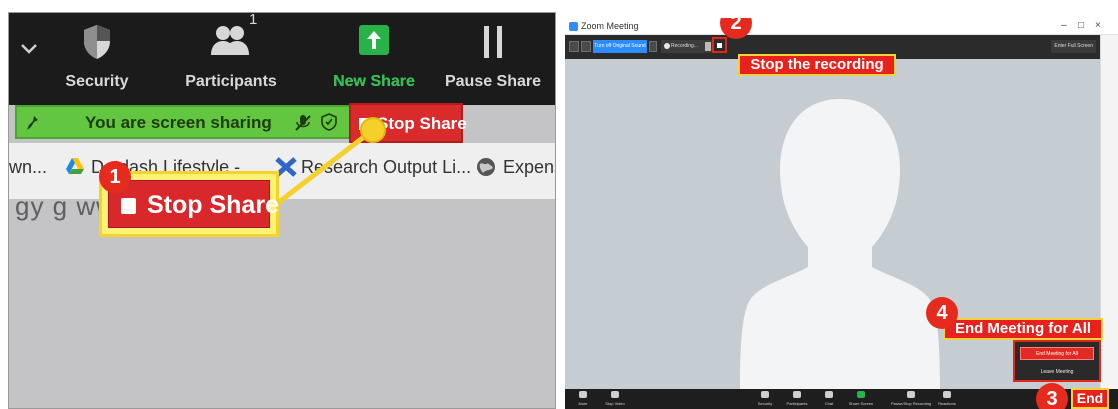 The width and height of the screenshot is (1118, 409). I want to click on pause-recording-icon, so click(708, 46).